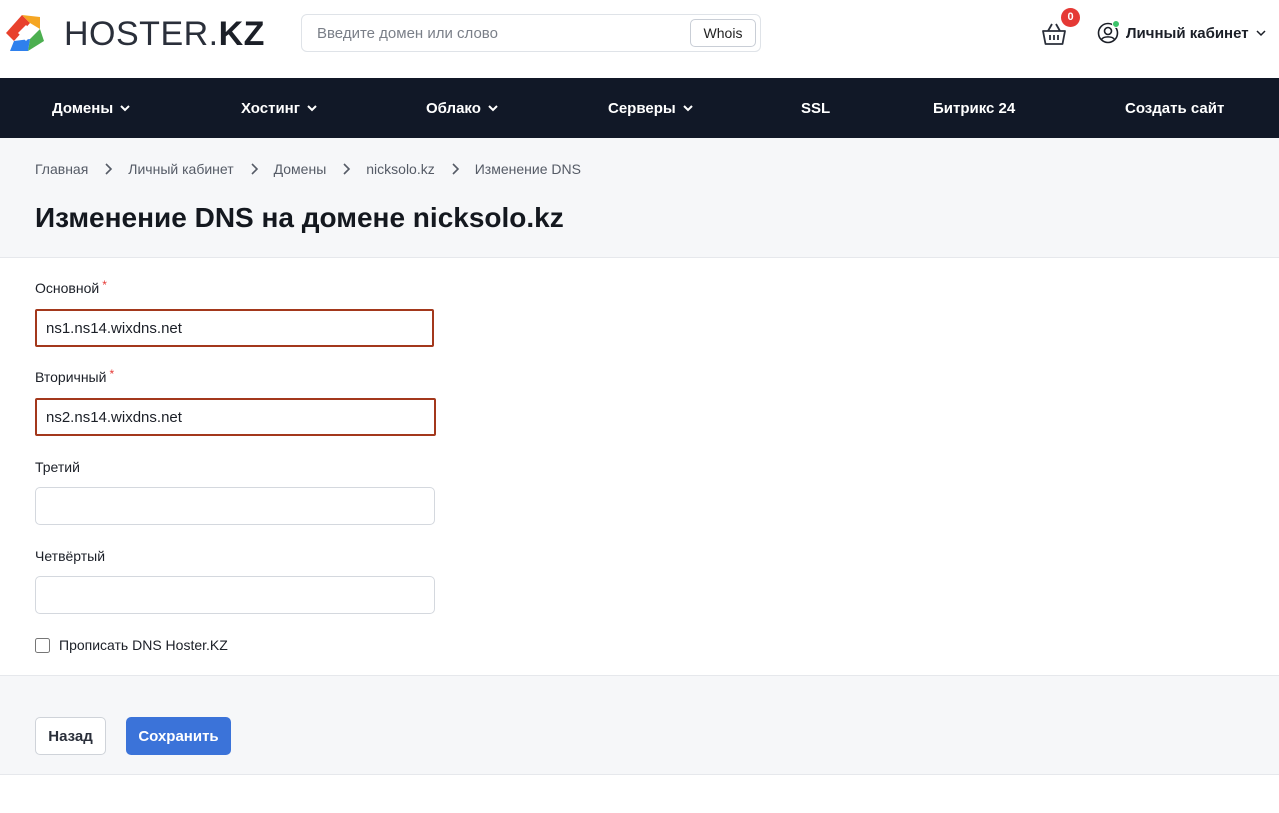 Image resolution: width=1279 pixels, height=813 pixels. Describe the element at coordinates (1116, 24) in the screenshot. I see `online-status-dot` at that location.